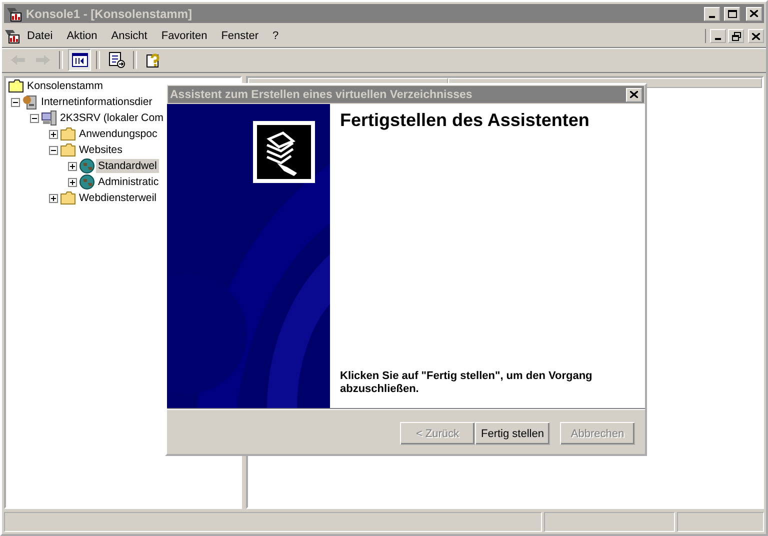  Describe the element at coordinates (100, 150) in the screenshot. I see `tree-item: Websites` at that location.